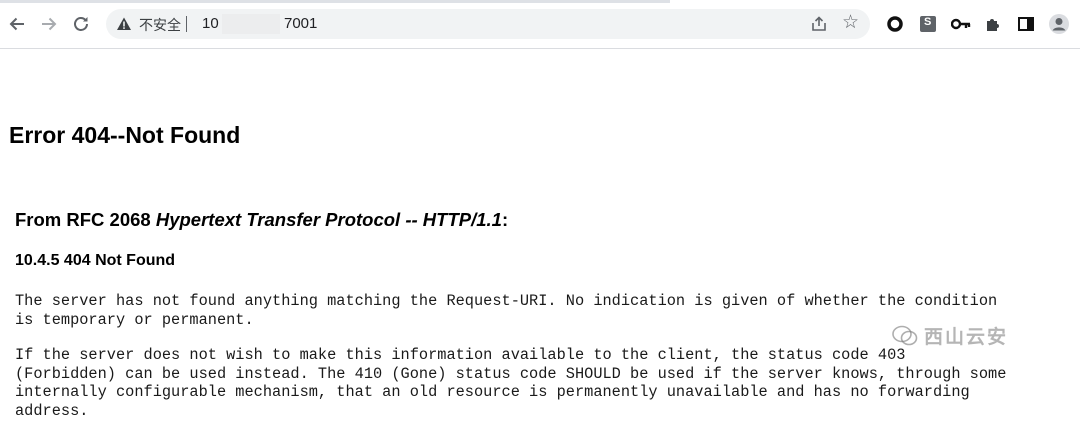 The image size is (1080, 436). I want to click on reload-icon, so click(81, 24).